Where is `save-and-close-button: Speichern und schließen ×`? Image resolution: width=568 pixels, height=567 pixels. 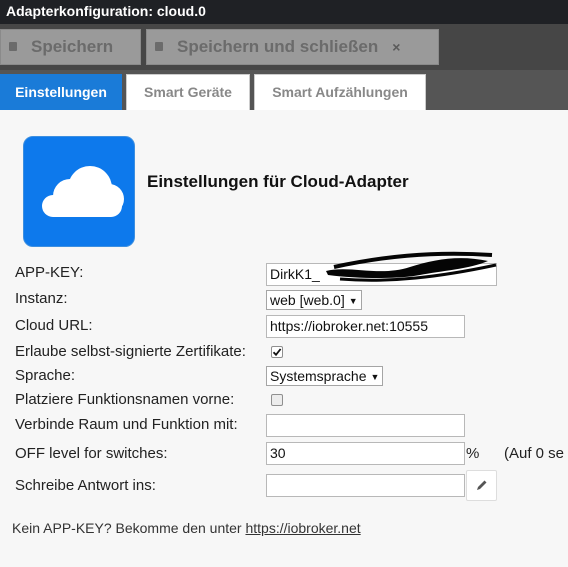
save-and-close-button: Speichern und schließen × is located at coordinates (292, 47).